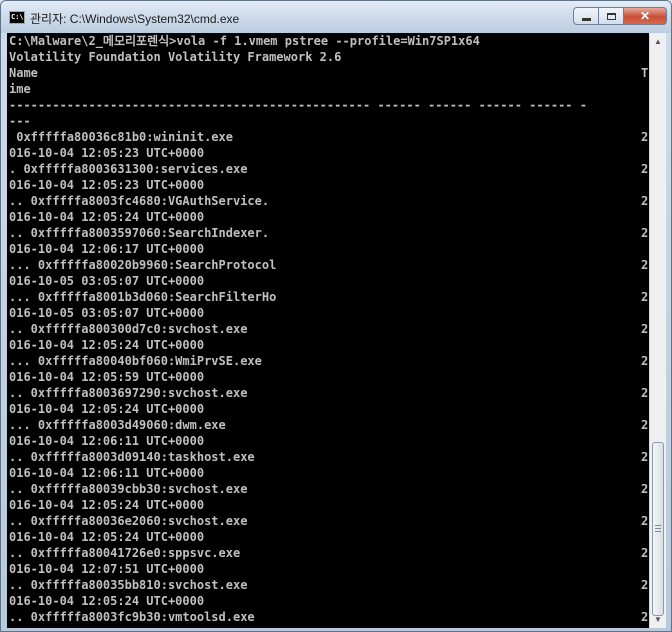  I want to click on process-name: .. 0xfffffa80035bb810:svchost.exe, so click(128, 585).